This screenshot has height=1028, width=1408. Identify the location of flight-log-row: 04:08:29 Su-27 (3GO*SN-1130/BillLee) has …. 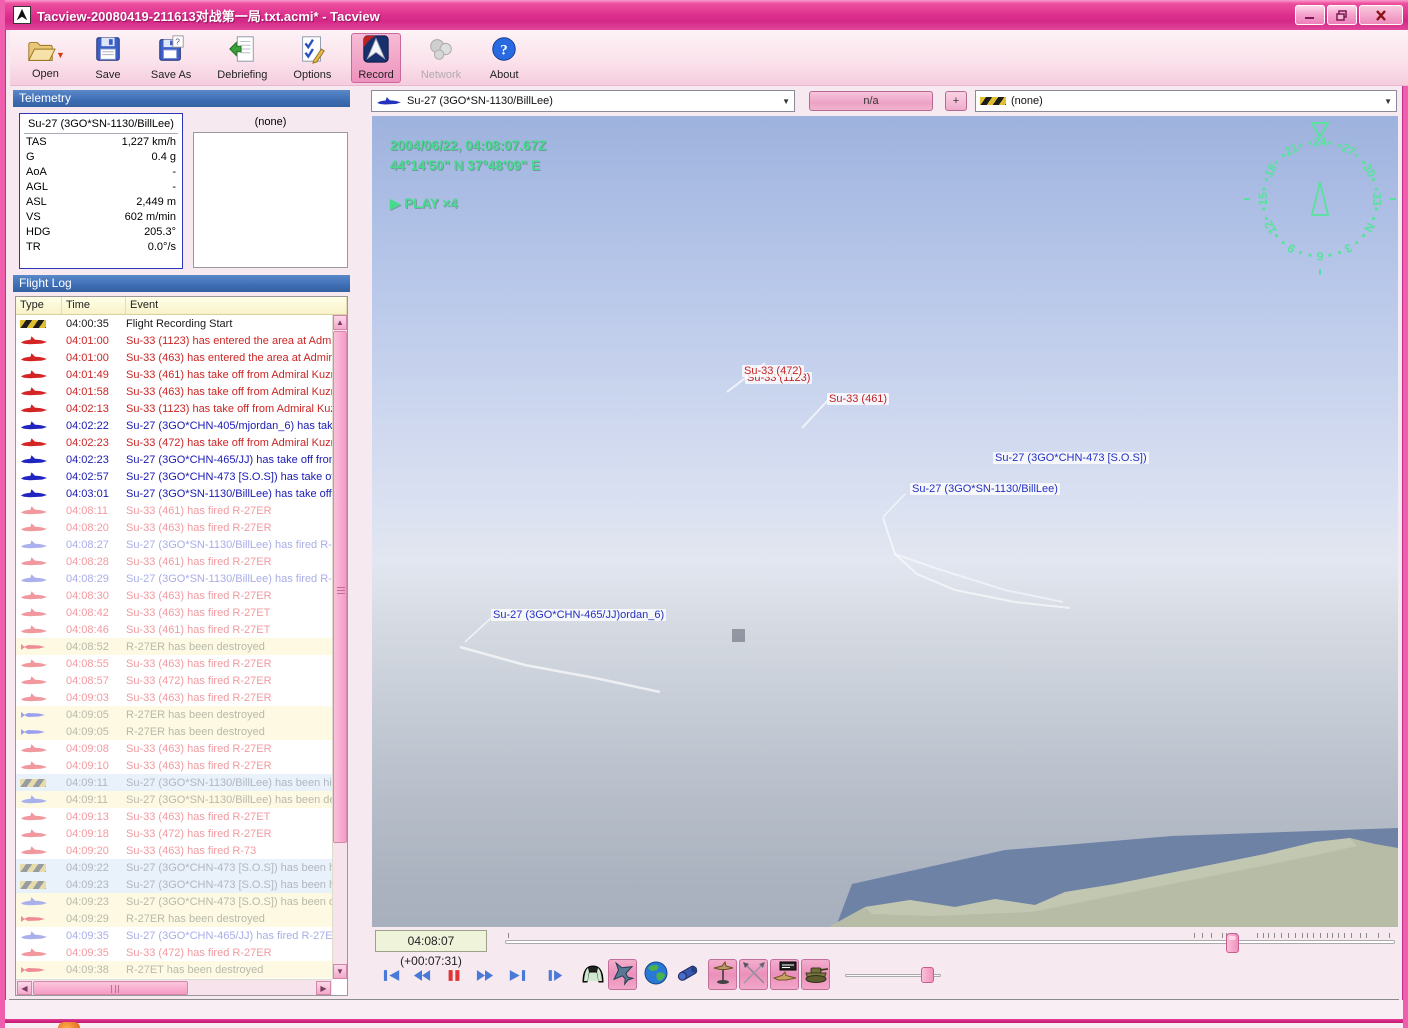
(174, 578).